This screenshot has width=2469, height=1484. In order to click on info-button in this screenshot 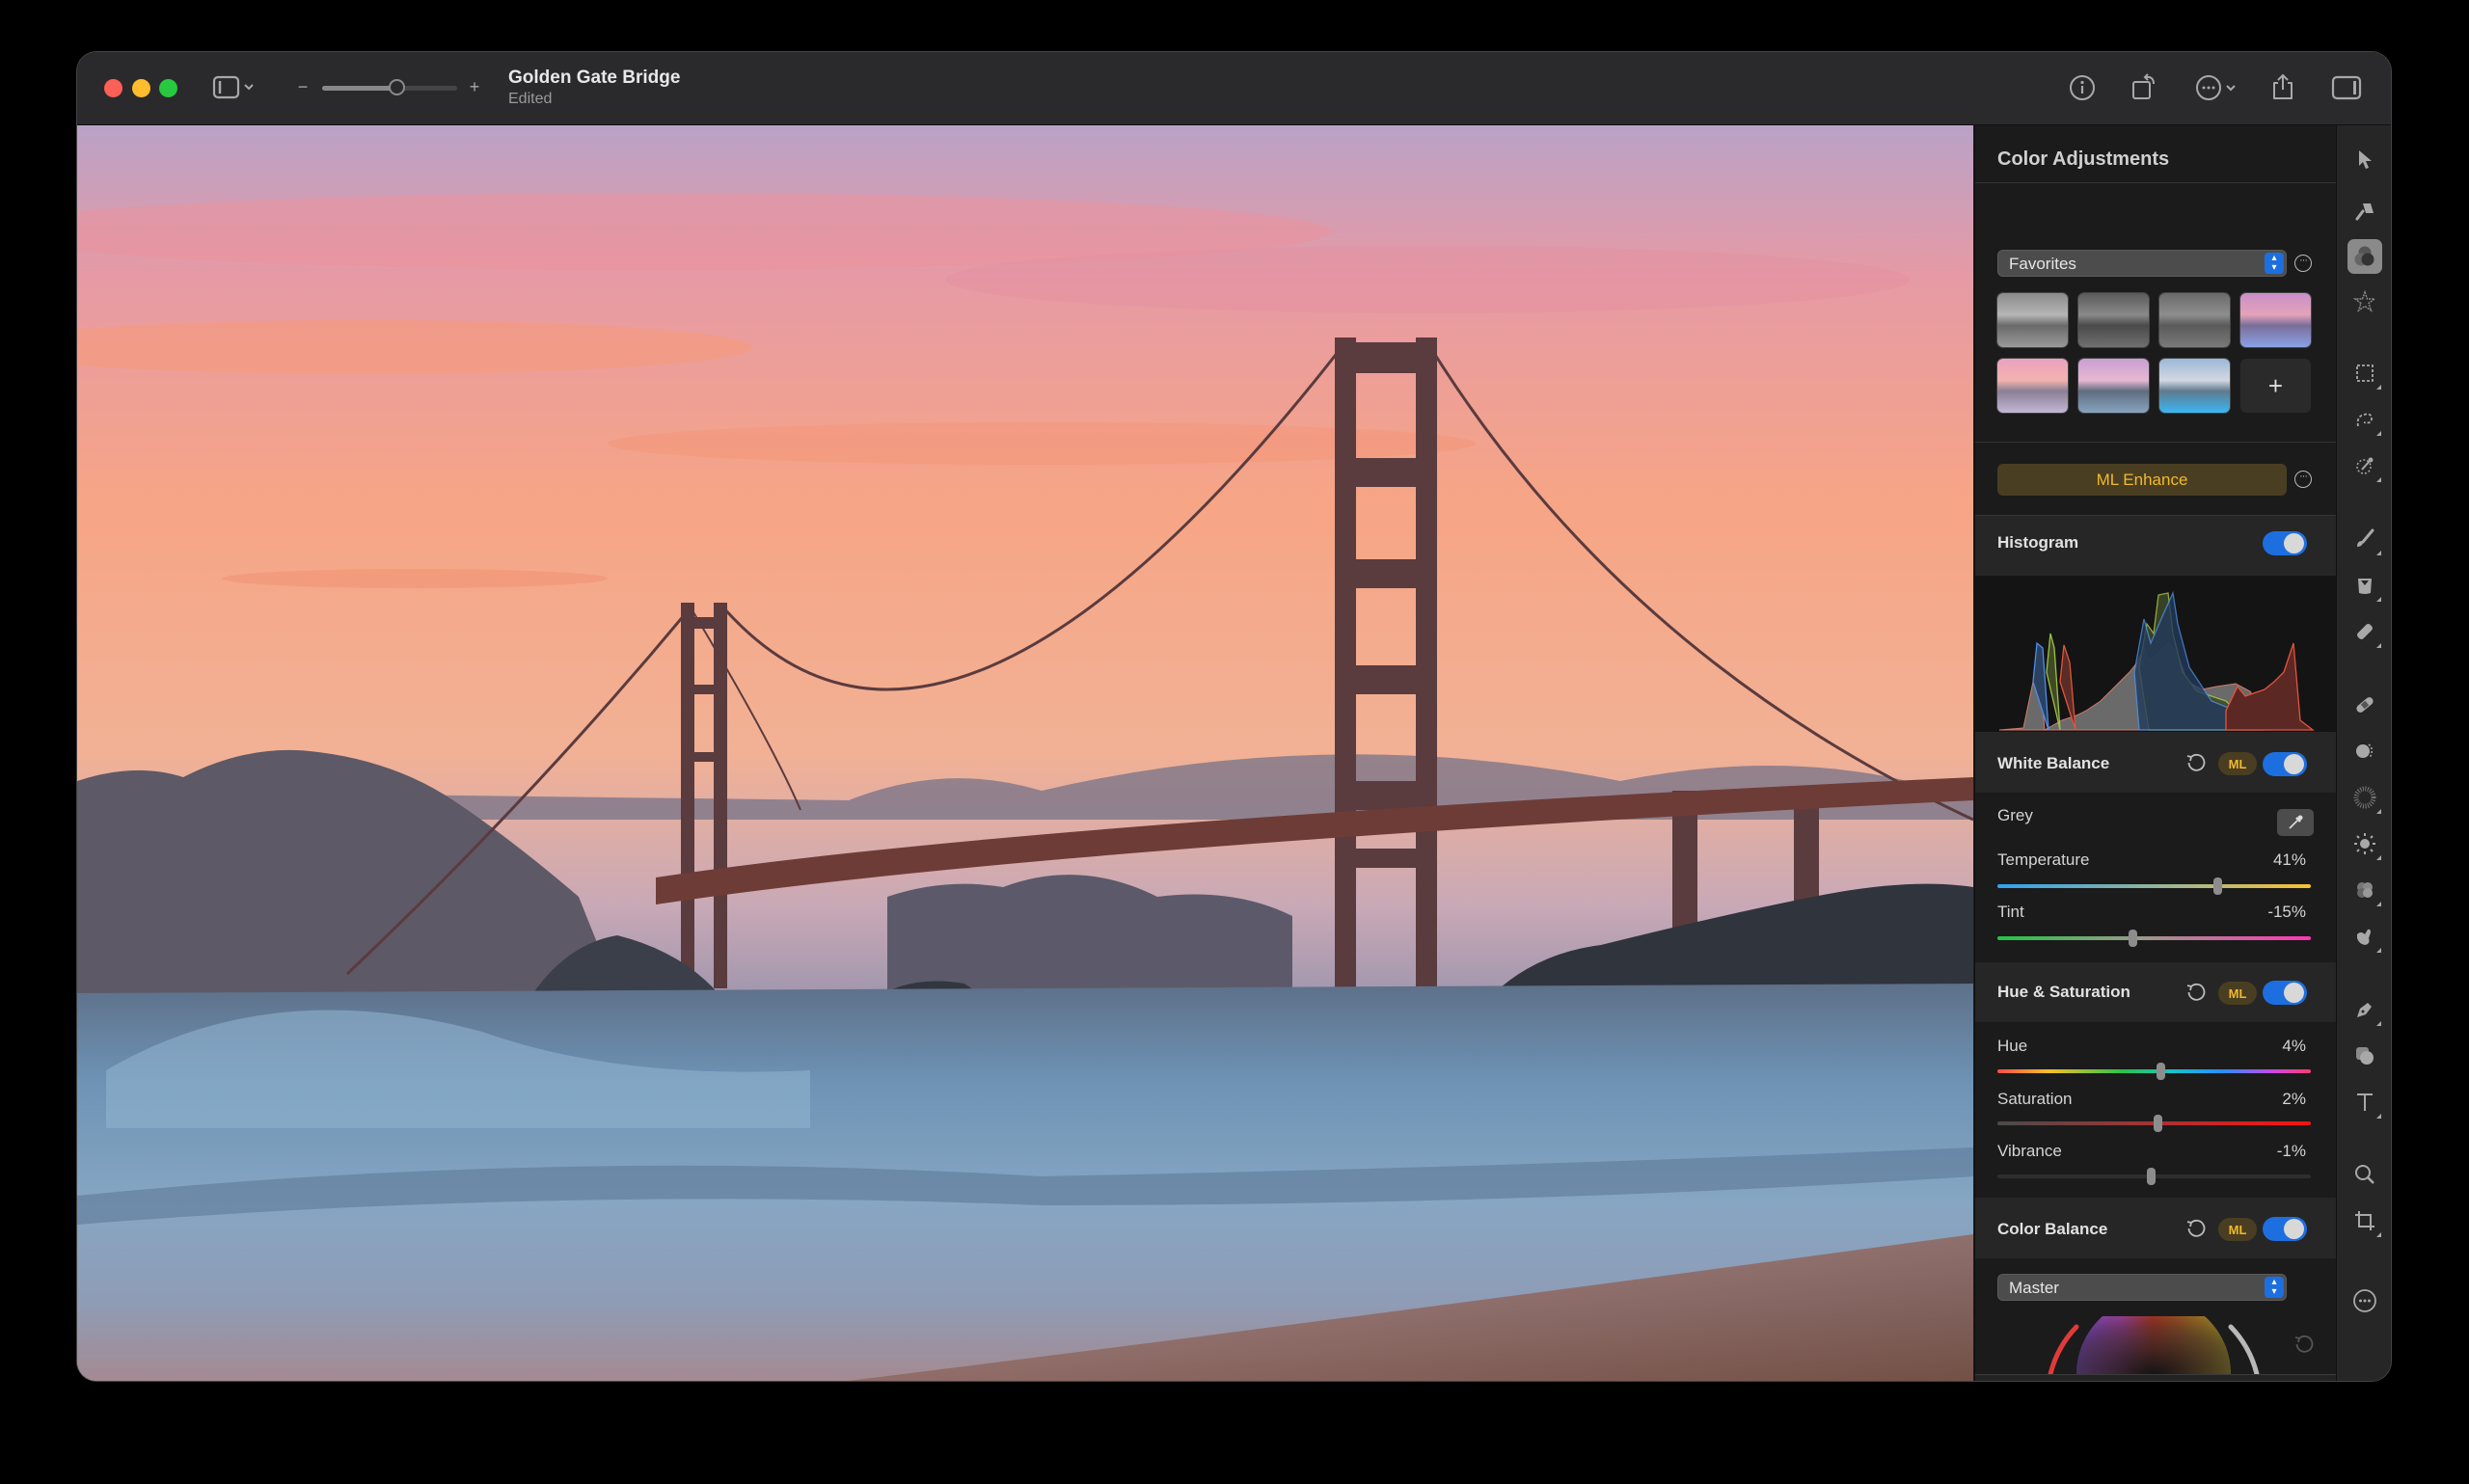, I will do `click(2082, 87)`.